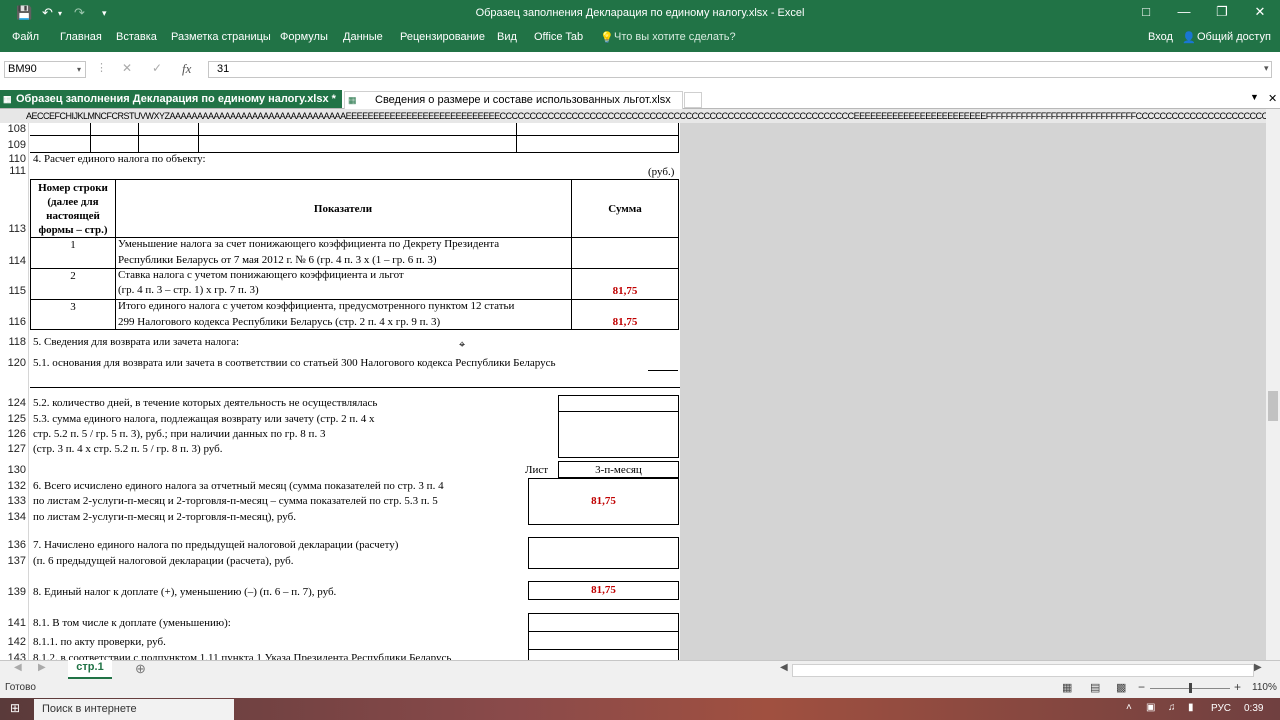  What do you see at coordinates (1150, 707) in the screenshot?
I see `network-icon: ▣` at bounding box center [1150, 707].